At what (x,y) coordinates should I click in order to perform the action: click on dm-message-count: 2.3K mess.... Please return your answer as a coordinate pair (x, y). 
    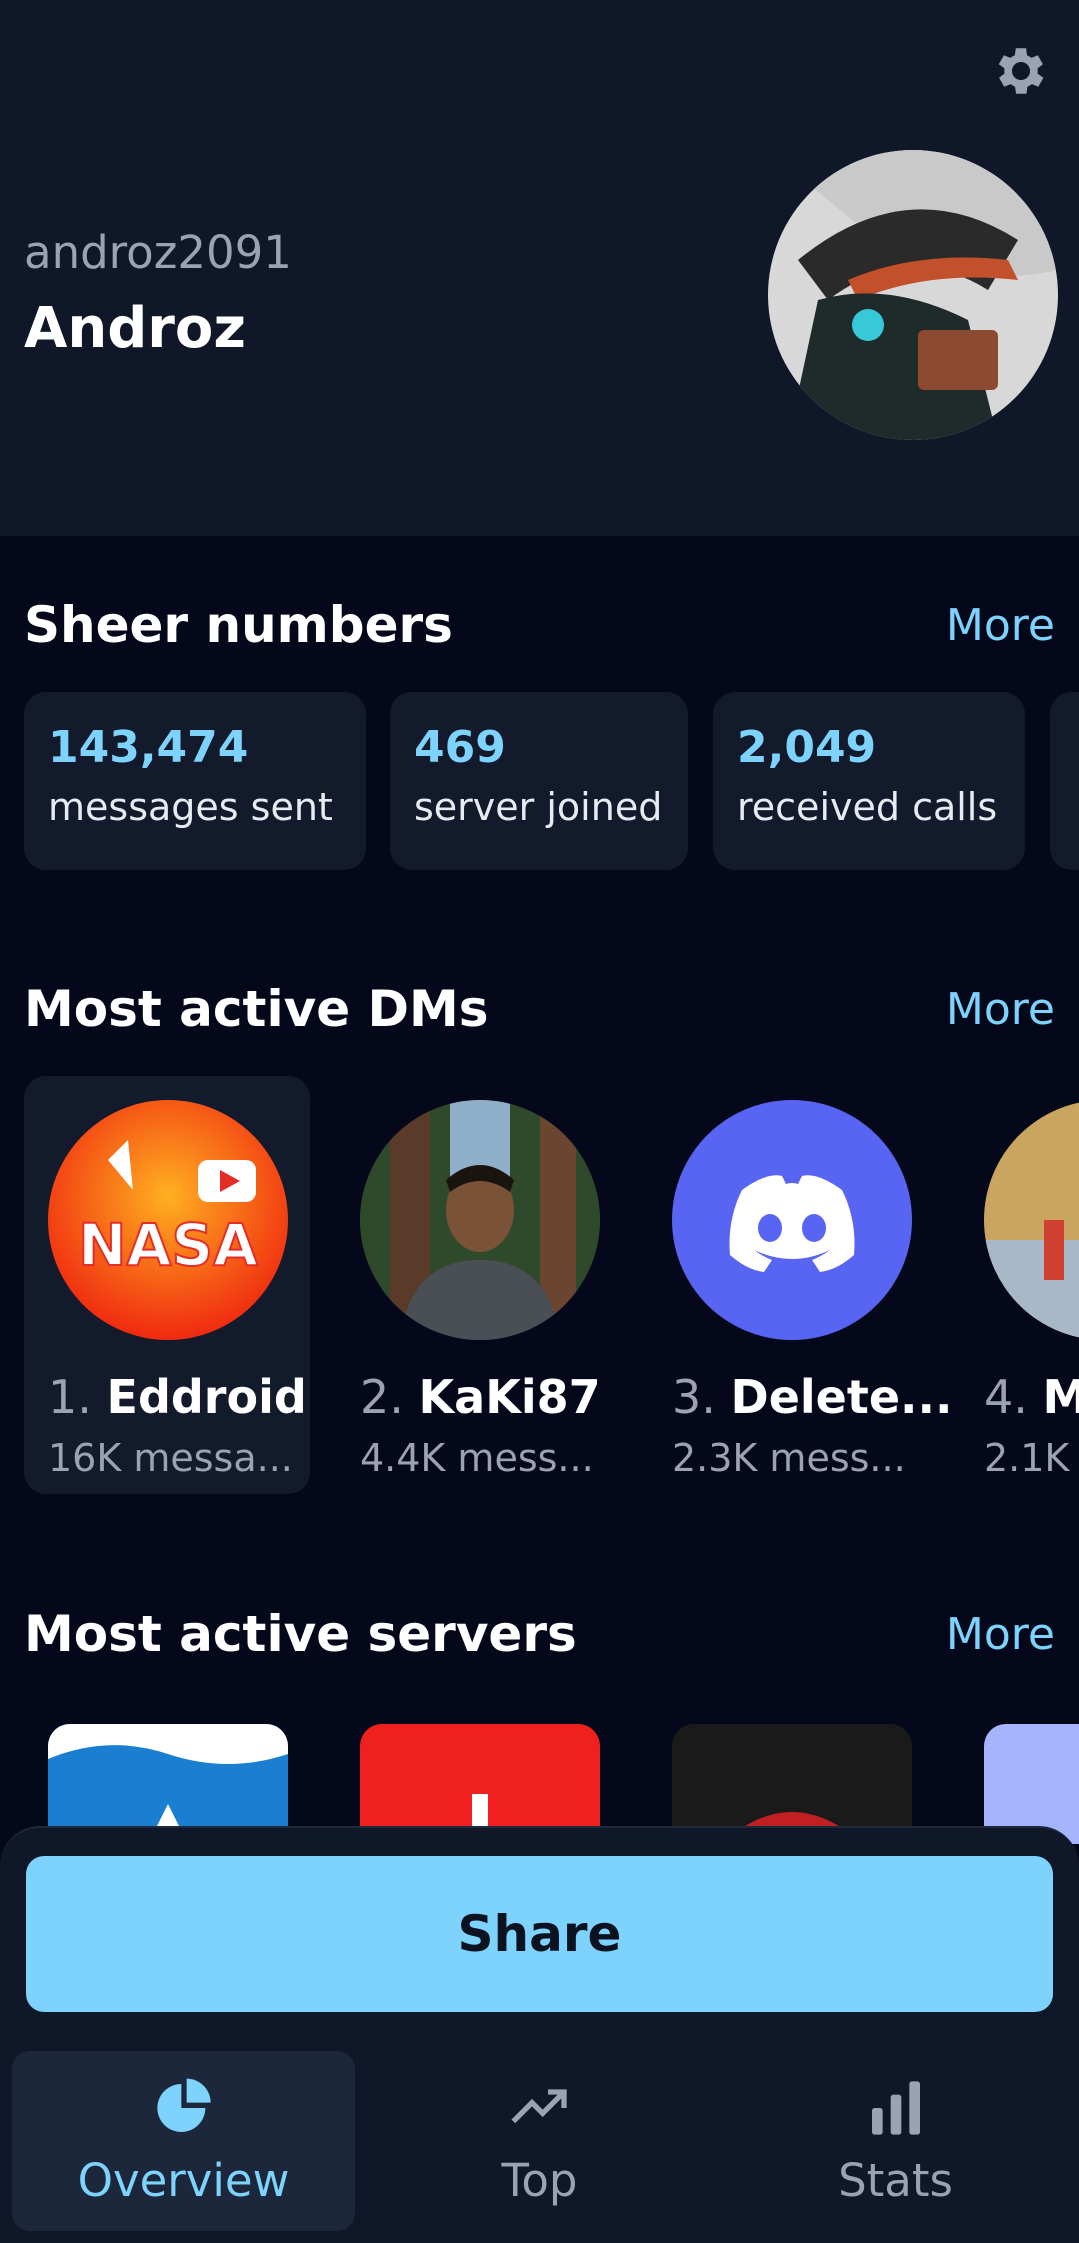
    Looking at the image, I should click on (789, 1458).